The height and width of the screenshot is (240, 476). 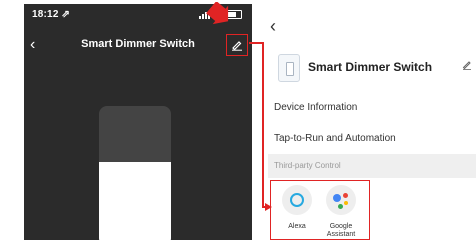 I want to click on device-switch-icon, so click(x=289, y=68).